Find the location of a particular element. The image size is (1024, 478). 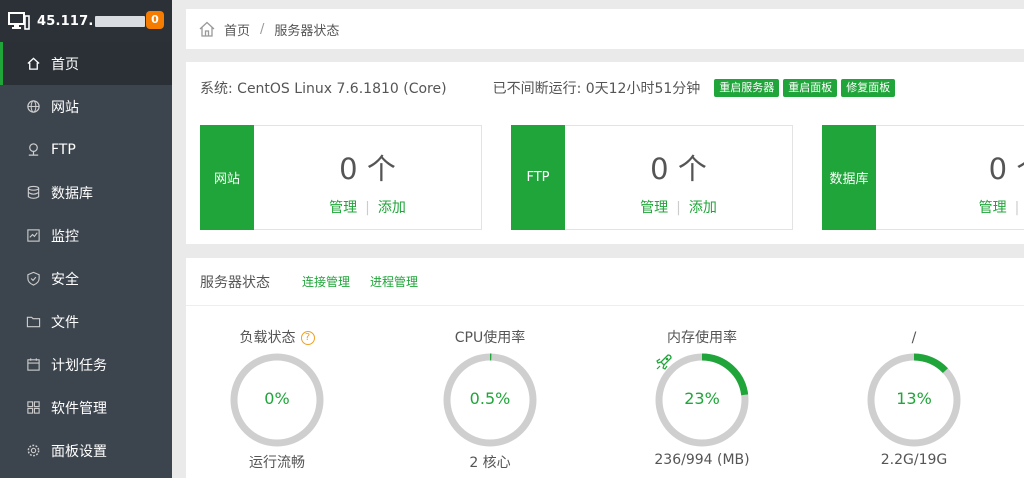

os-info: 系统: CentOS Linux 7.6.1810 (Core) is located at coordinates (323, 89).